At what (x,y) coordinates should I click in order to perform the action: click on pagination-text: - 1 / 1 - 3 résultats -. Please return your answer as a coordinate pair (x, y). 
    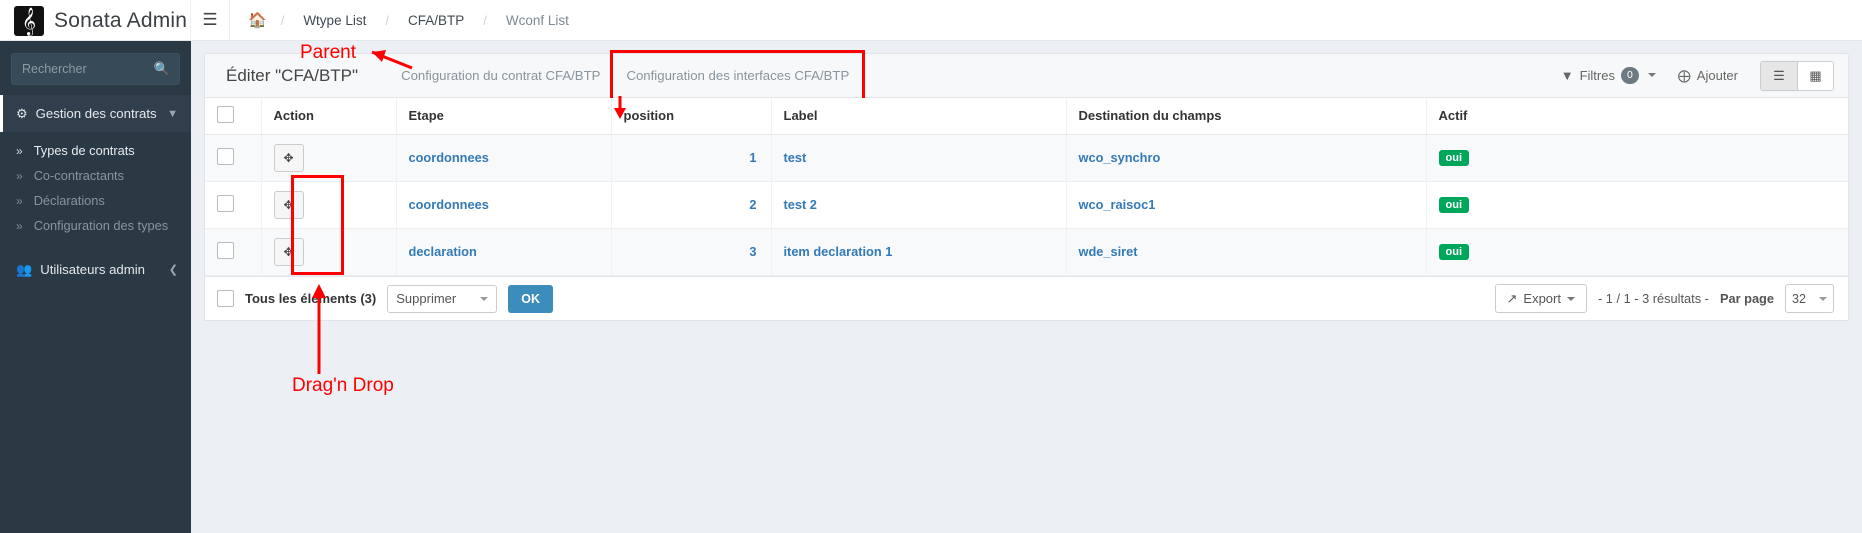
    Looking at the image, I should click on (1653, 298).